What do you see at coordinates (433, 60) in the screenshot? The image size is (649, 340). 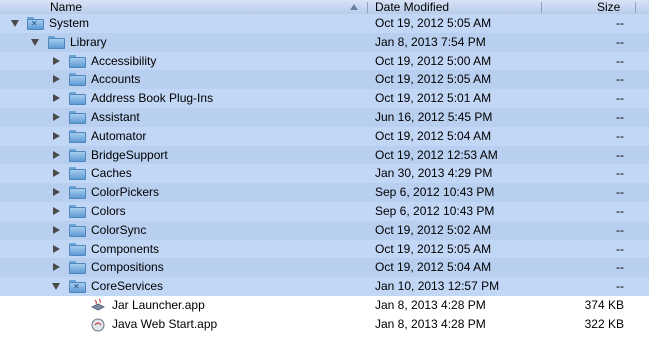 I see `item-date: Oct 19, 2012 5:00 AM` at bounding box center [433, 60].